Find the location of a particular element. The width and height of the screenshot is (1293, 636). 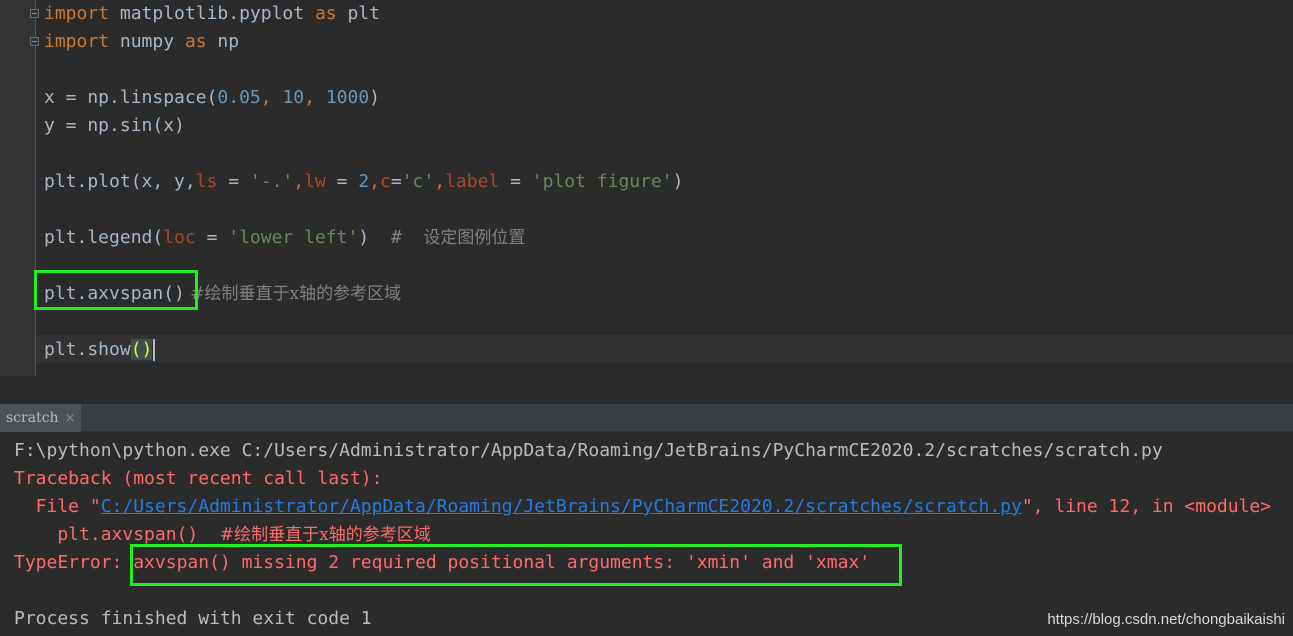

text-cursor is located at coordinates (154, 350).